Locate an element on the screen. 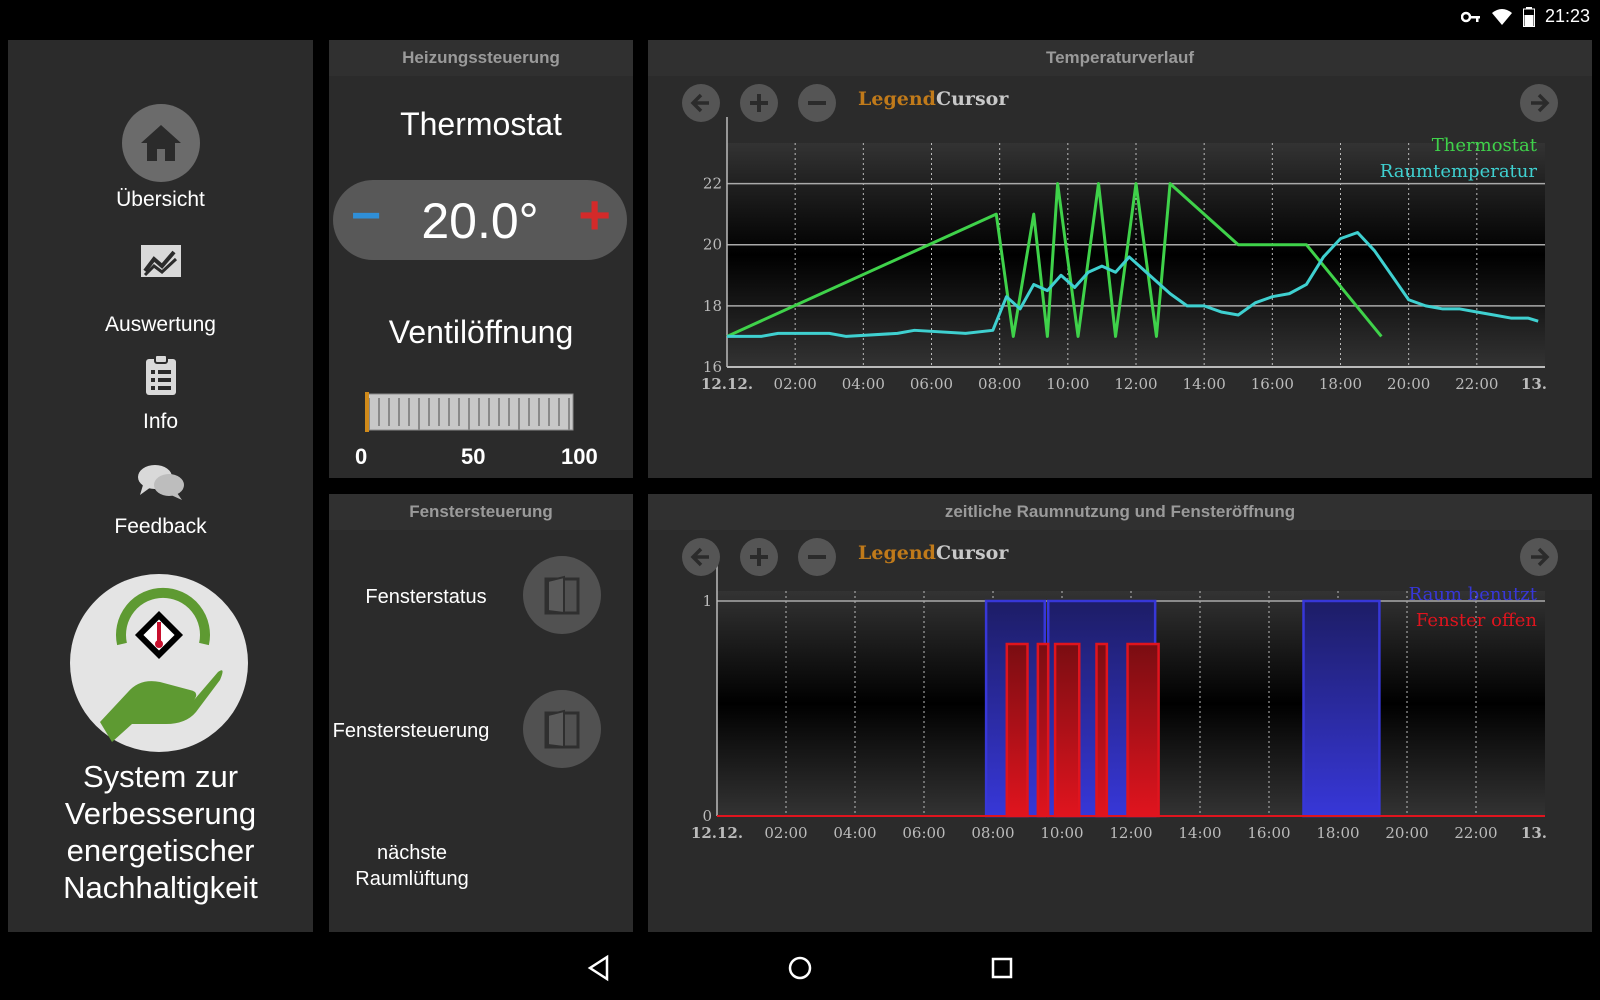  y-tick-label: 22 is located at coordinates (712, 184).